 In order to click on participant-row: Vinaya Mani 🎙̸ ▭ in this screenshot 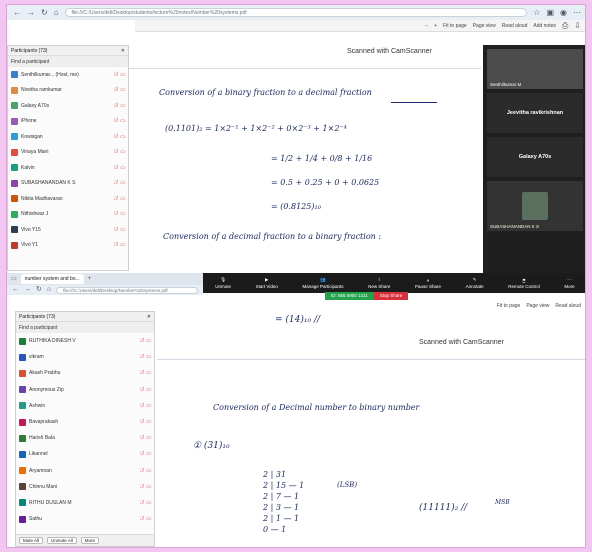, I will do `click(68, 153)`.